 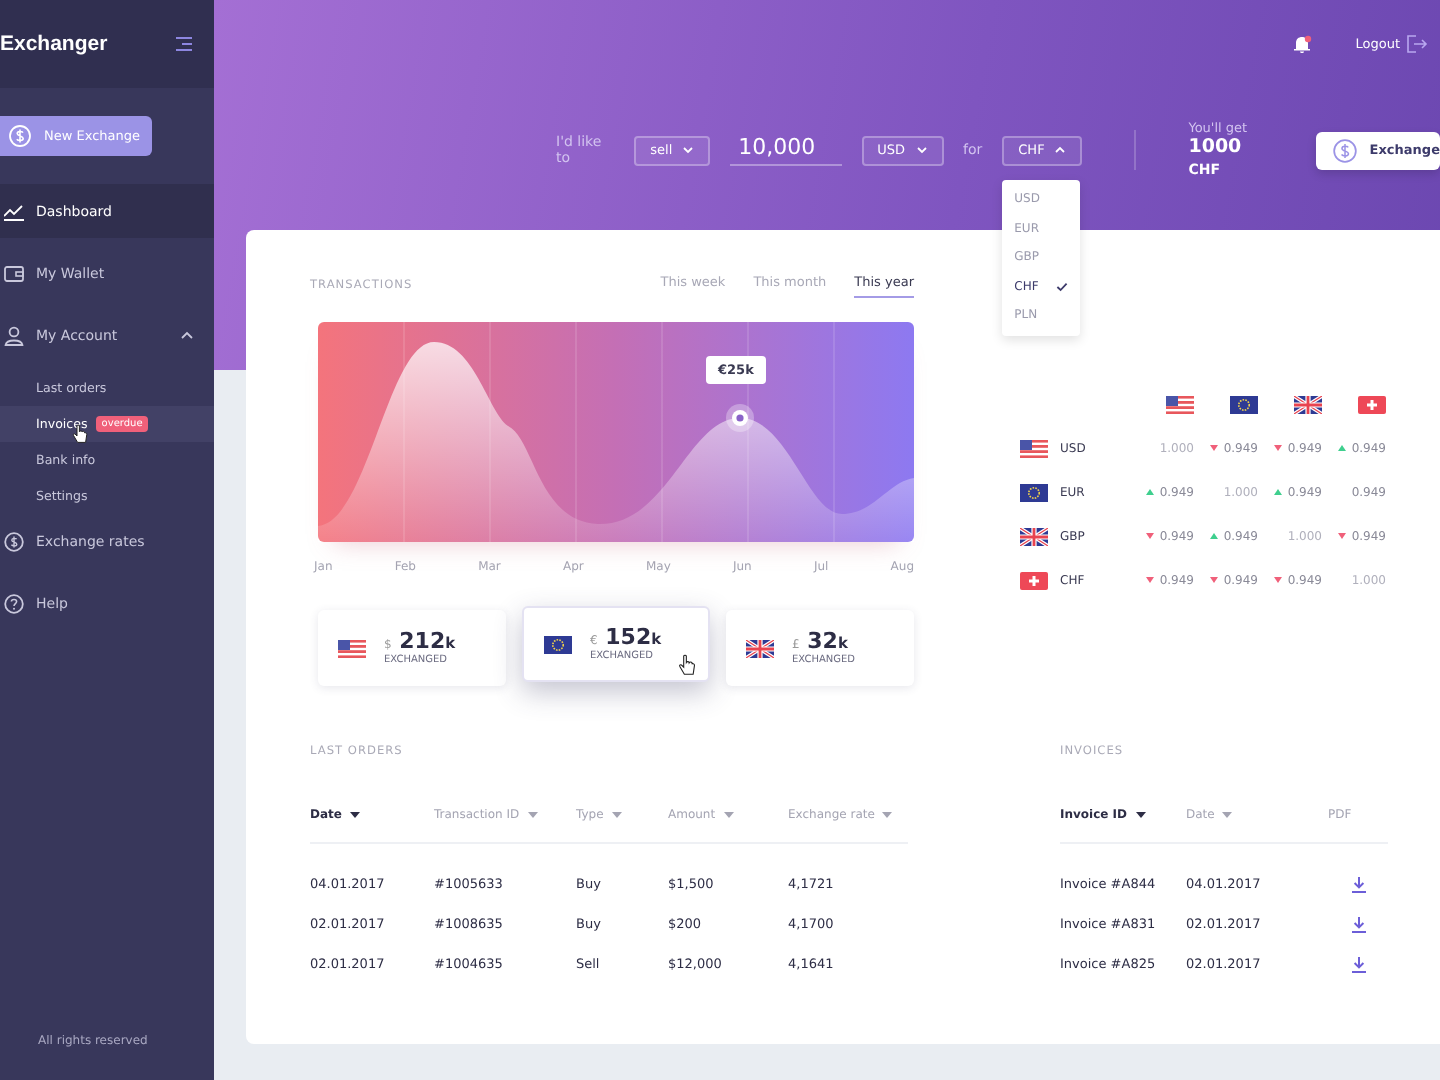 What do you see at coordinates (14, 273) in the screenshot?
I see `wallet-icon` at bounding box center [14, 273].